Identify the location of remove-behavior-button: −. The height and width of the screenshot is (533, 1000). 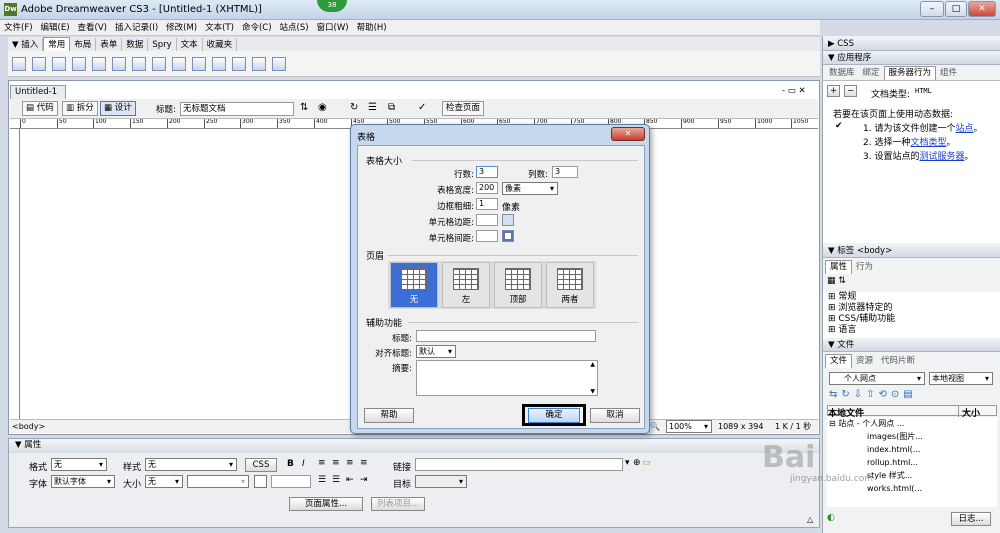
(850, 91).